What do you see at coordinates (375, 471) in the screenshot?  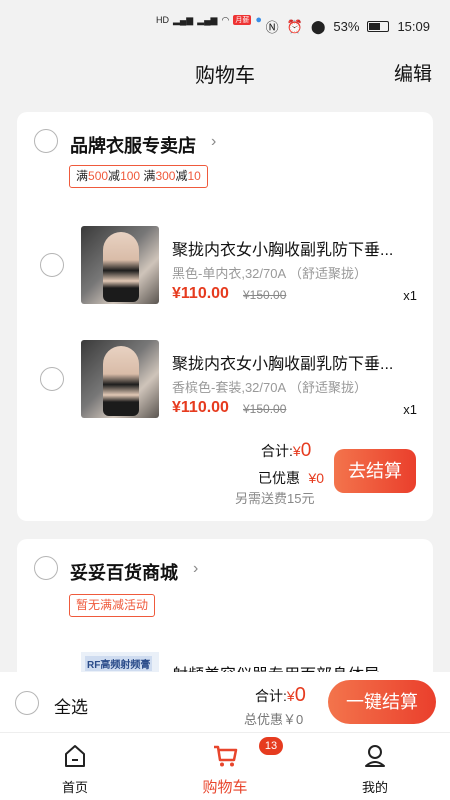 I see `checkout-button: 去结算` at bounding box center [375, 471].